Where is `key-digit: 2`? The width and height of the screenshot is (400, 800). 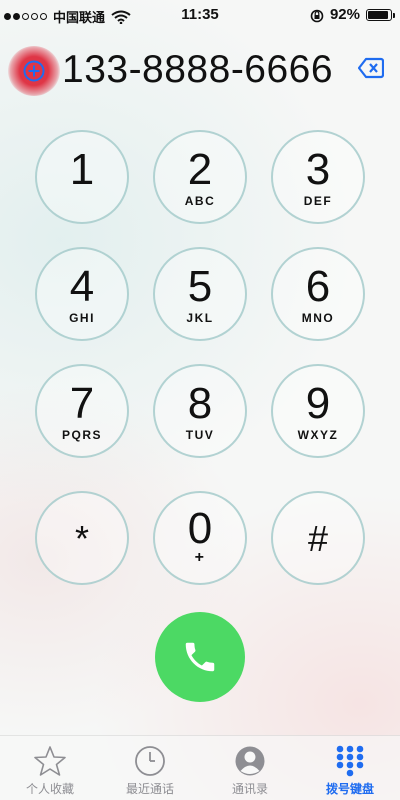
key-digit: 2 is located at coordinates (200, 169).